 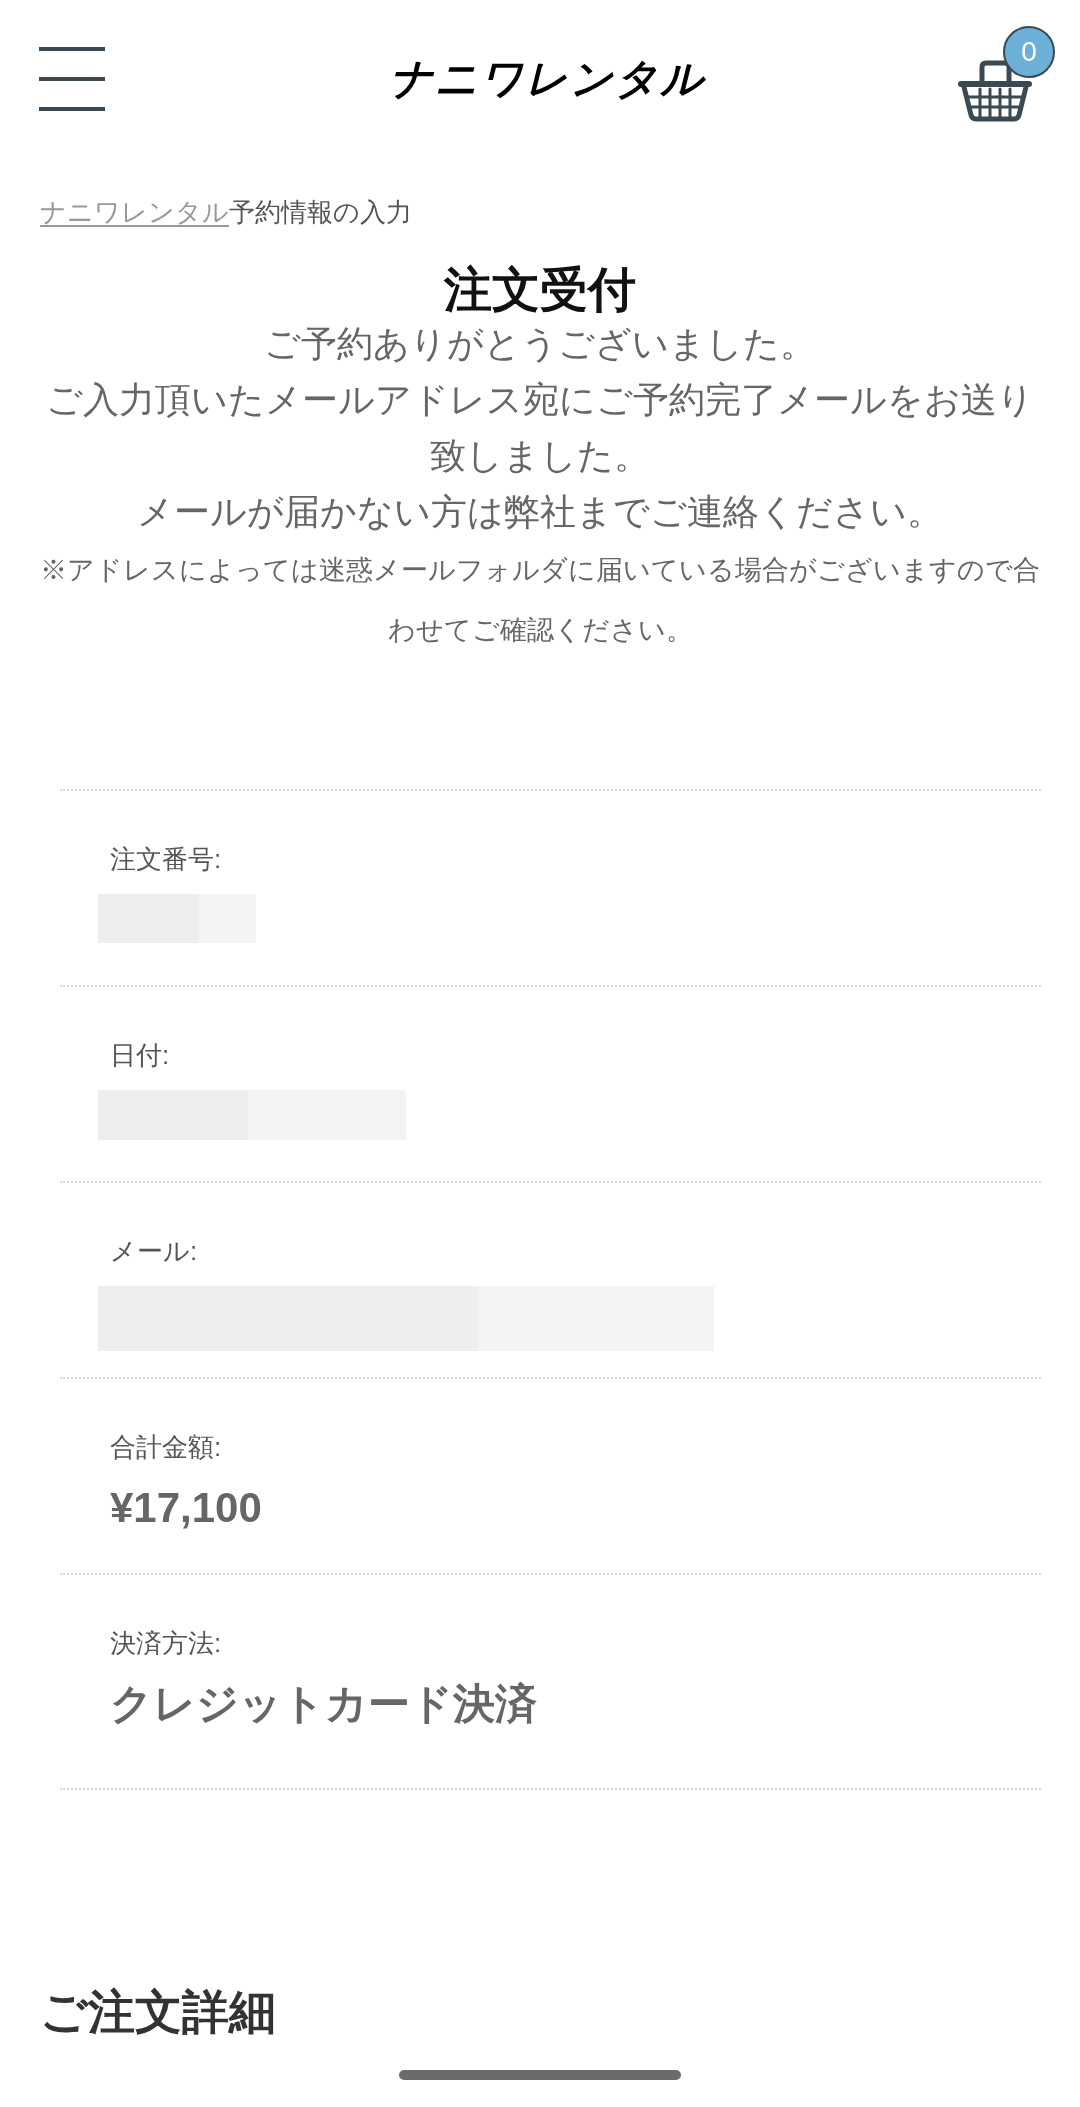 What do you see at coordinates (540, 512) in the screenshot?
I see `message-text: メールが届かない方は弊社までご連絡ください。` at bounding box center [540, 512].